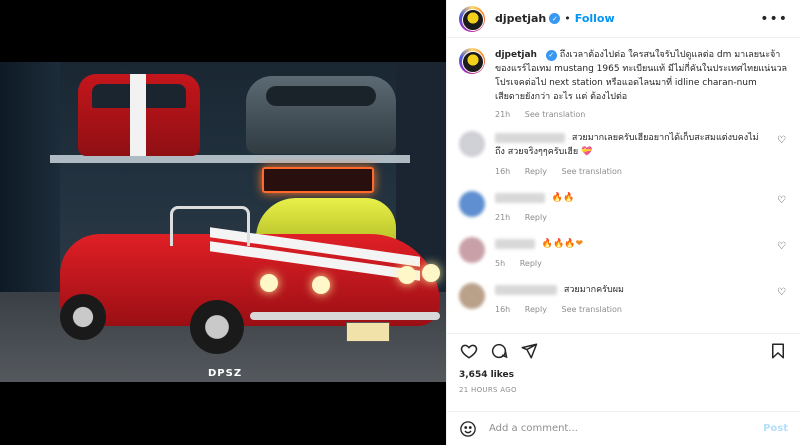  I want to click on caption-meta: 21h See translation, so click(641, 114).